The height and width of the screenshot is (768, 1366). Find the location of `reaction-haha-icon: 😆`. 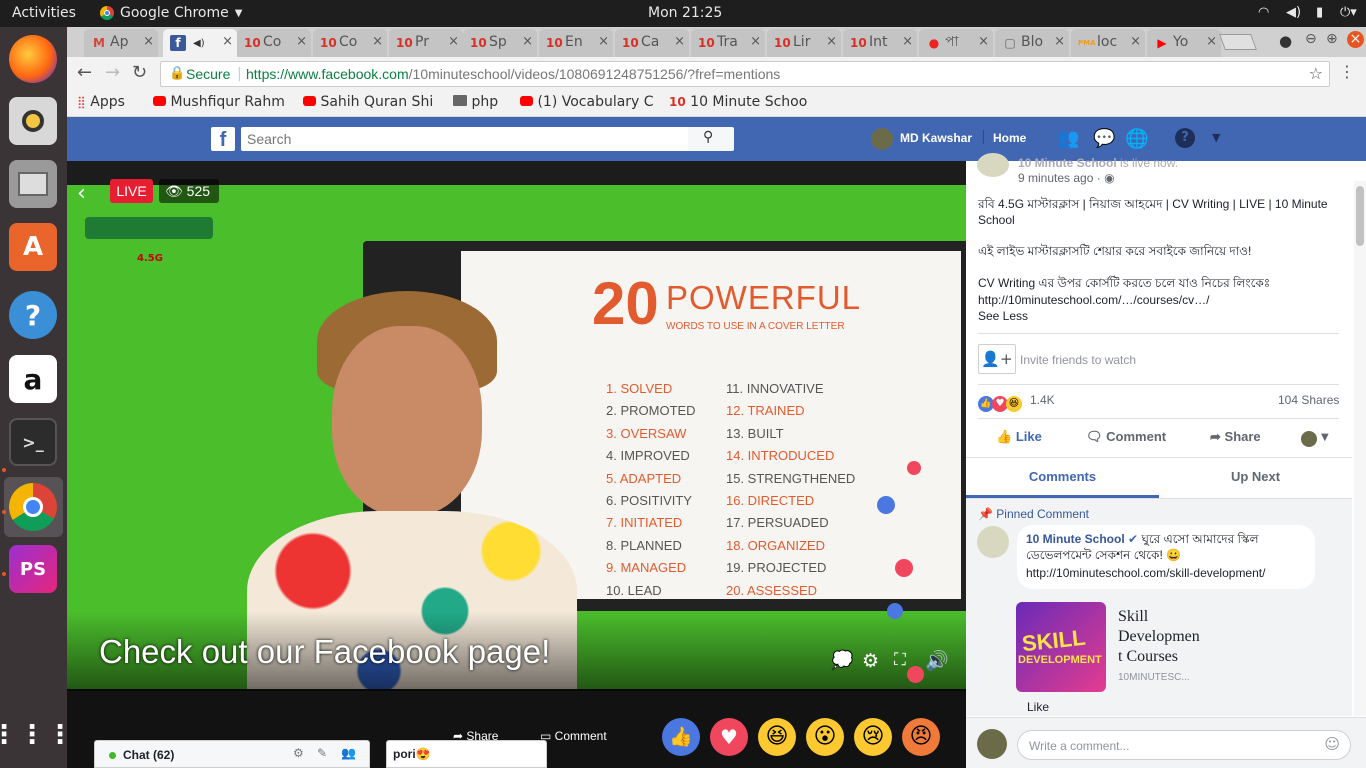

reaction-haha-icon: 😆 is located at coordinates (777, 737).